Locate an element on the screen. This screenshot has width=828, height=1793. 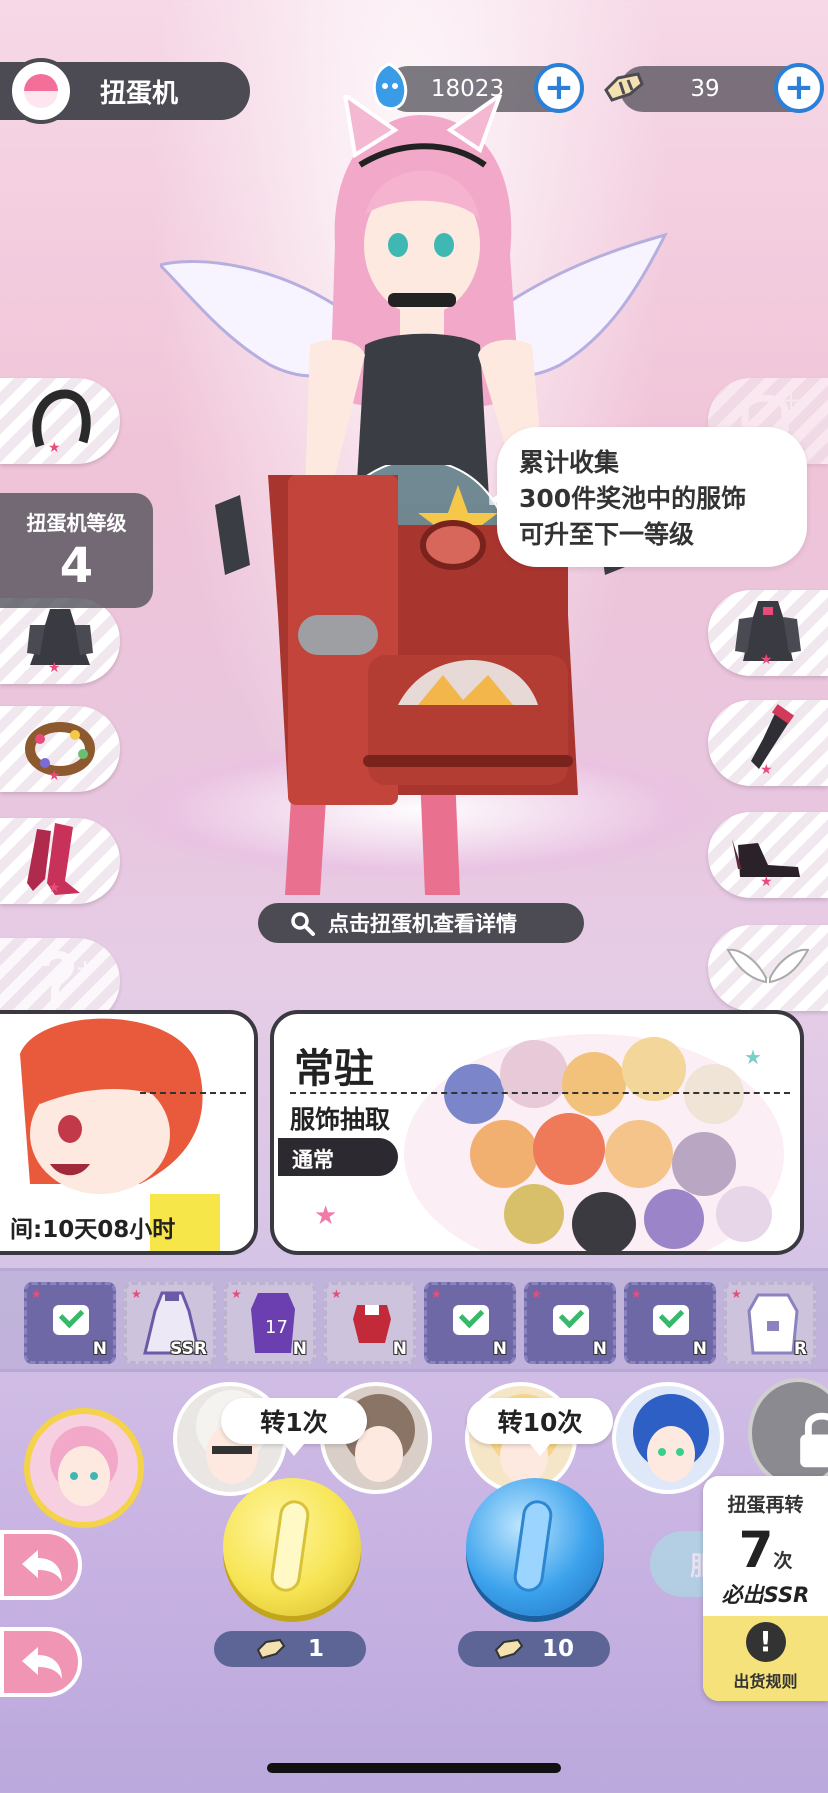
prize-item: ★ SSR is located at coordinates (170, 1323).